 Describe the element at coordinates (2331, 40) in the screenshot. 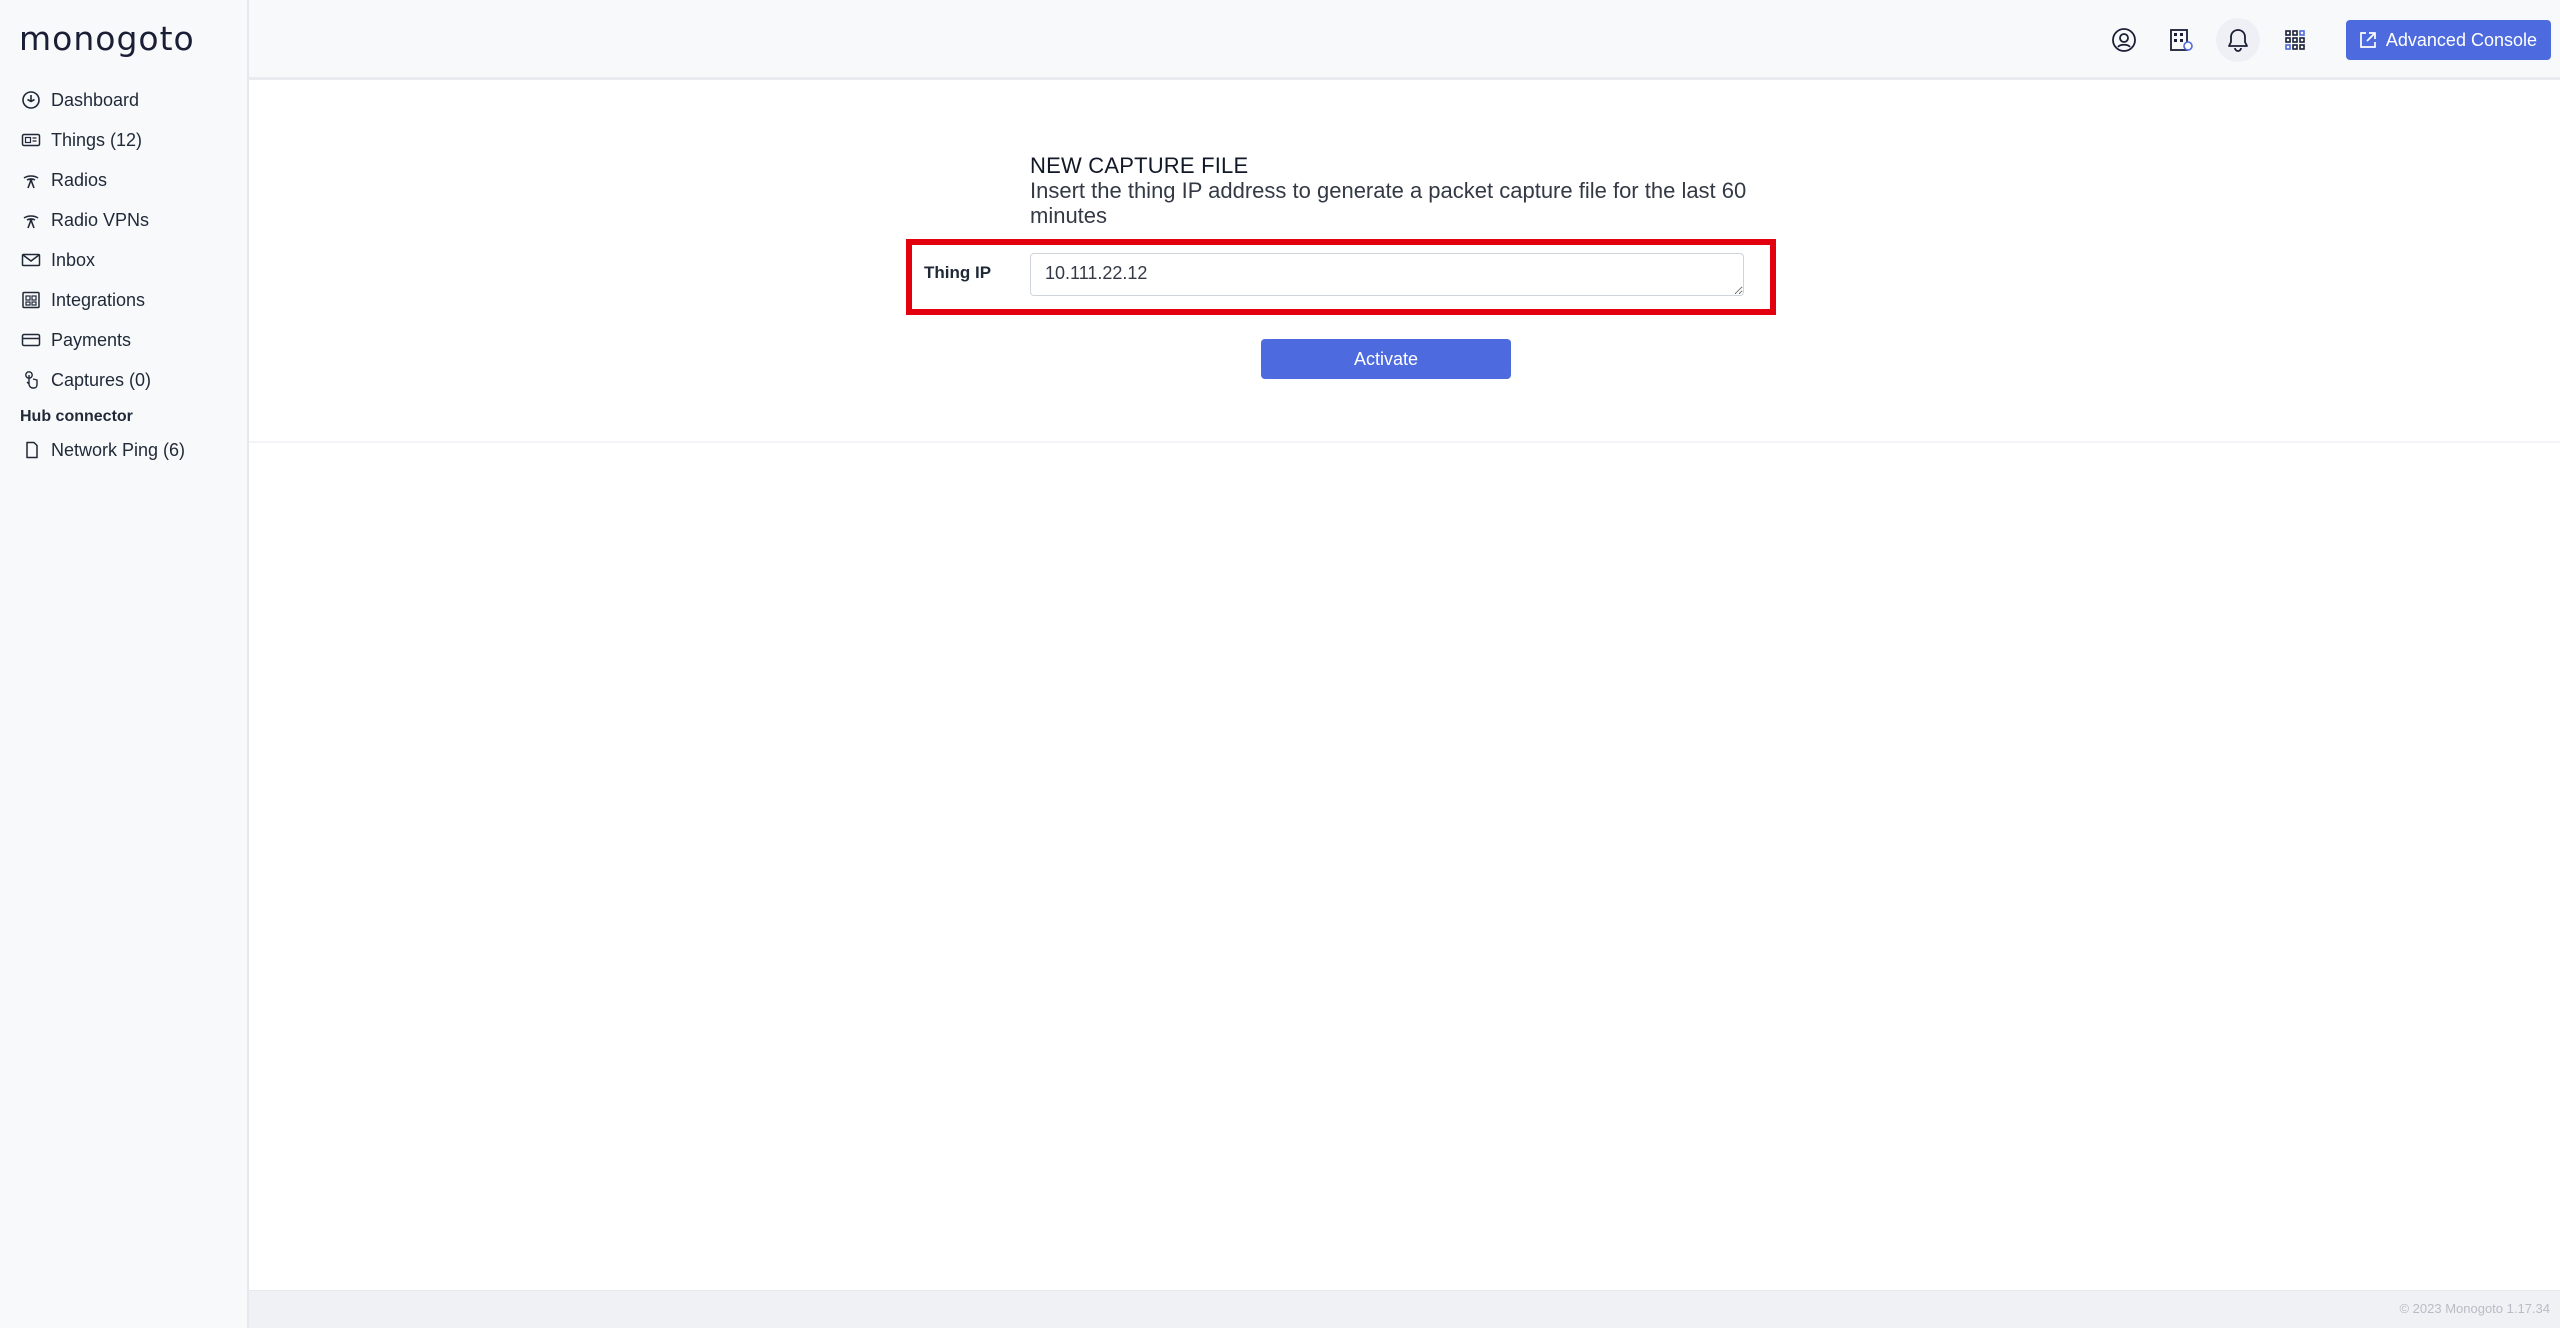

I see `header-actions: Advanced Console` at that location.